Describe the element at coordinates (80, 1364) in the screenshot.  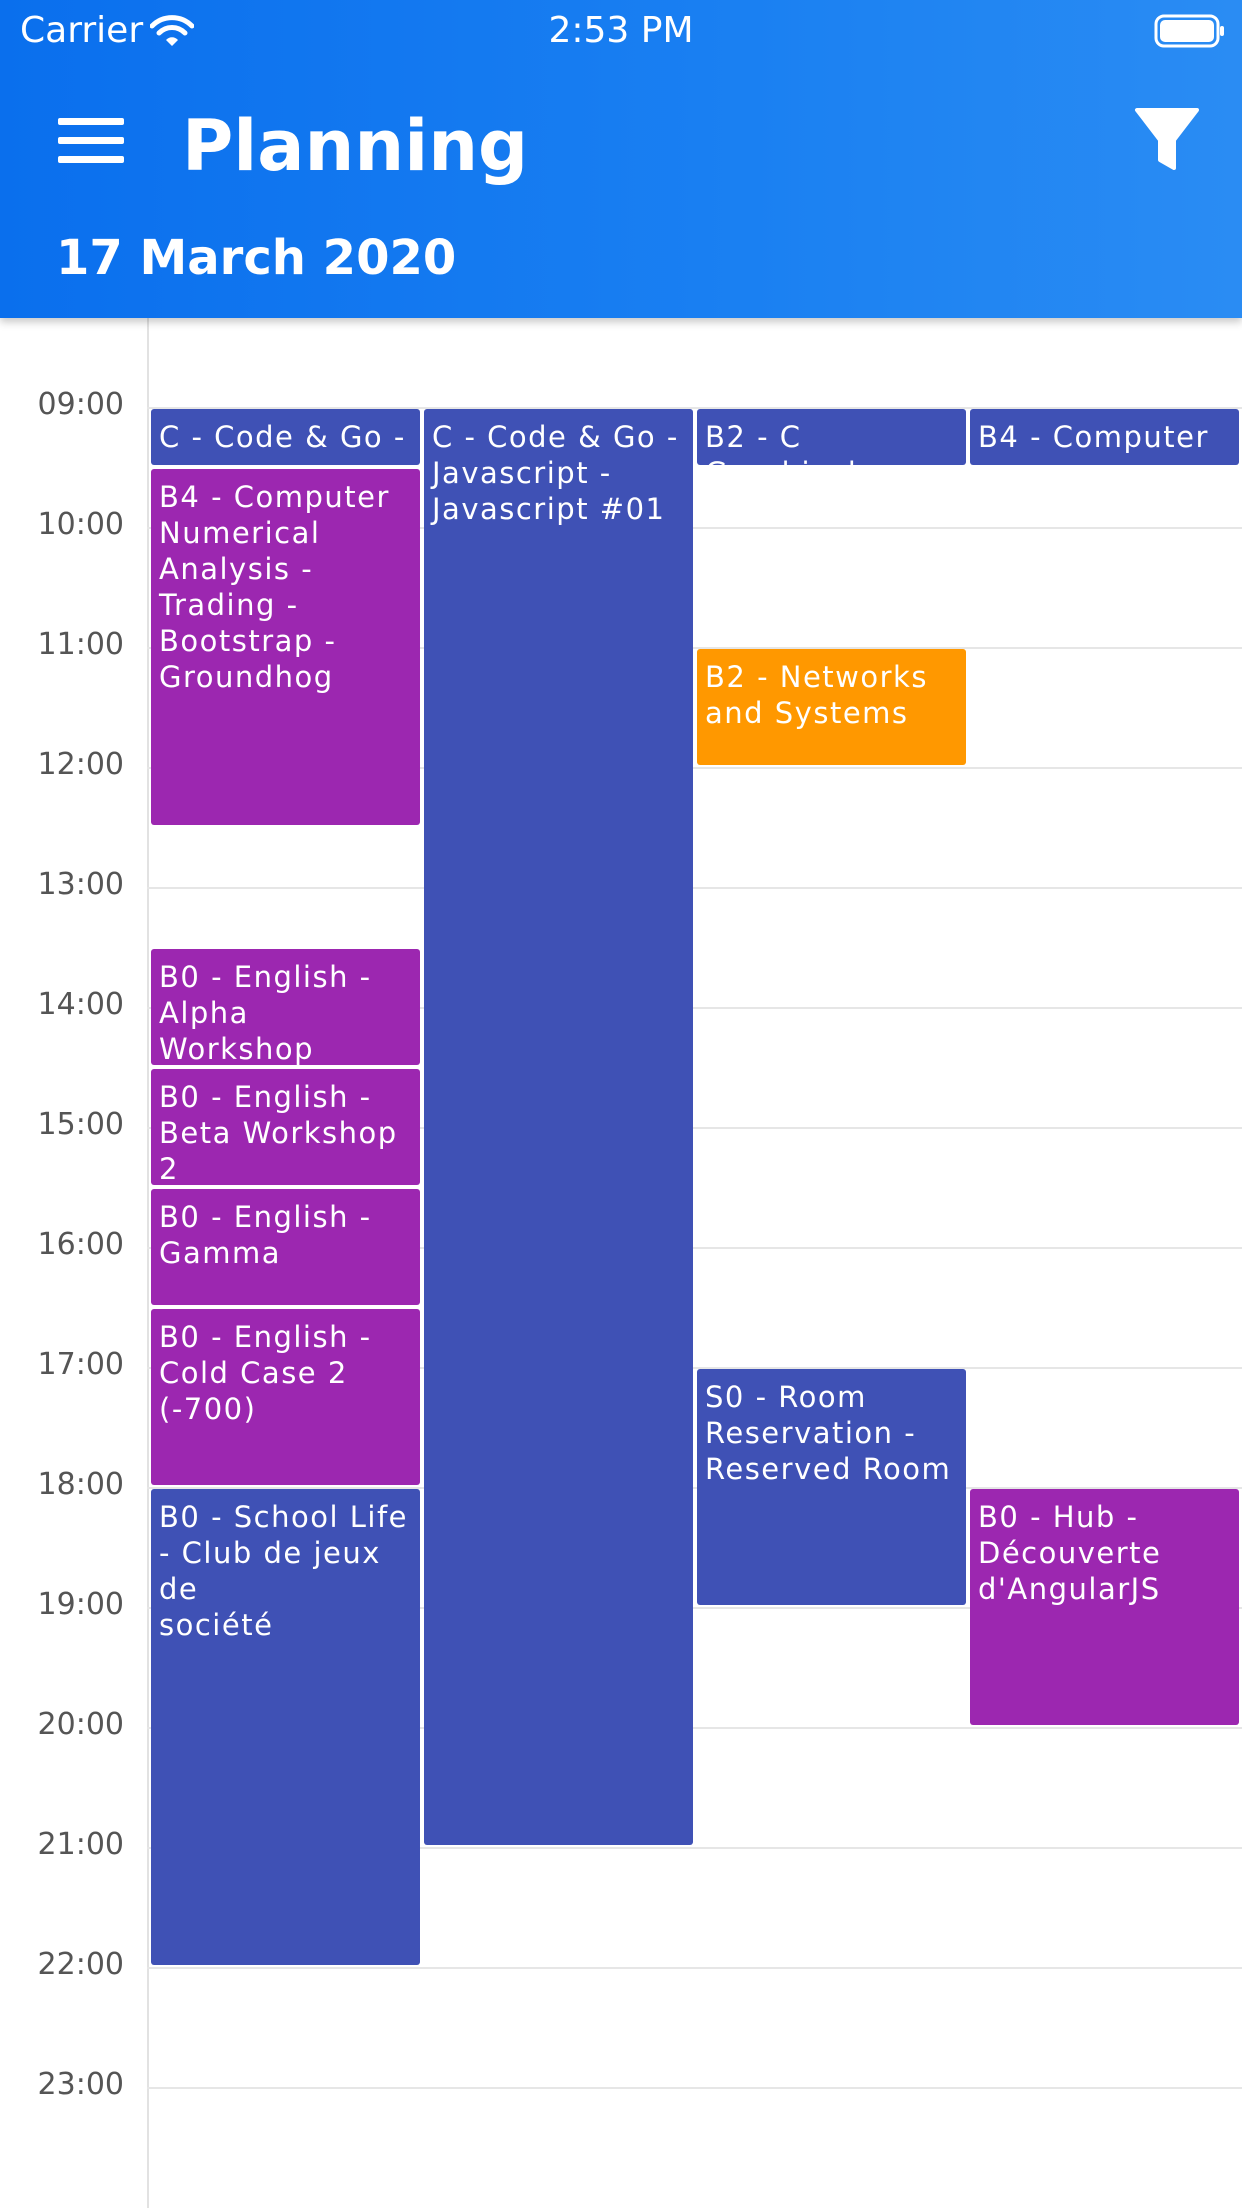
I see `hour-label: 17:00` at that location.